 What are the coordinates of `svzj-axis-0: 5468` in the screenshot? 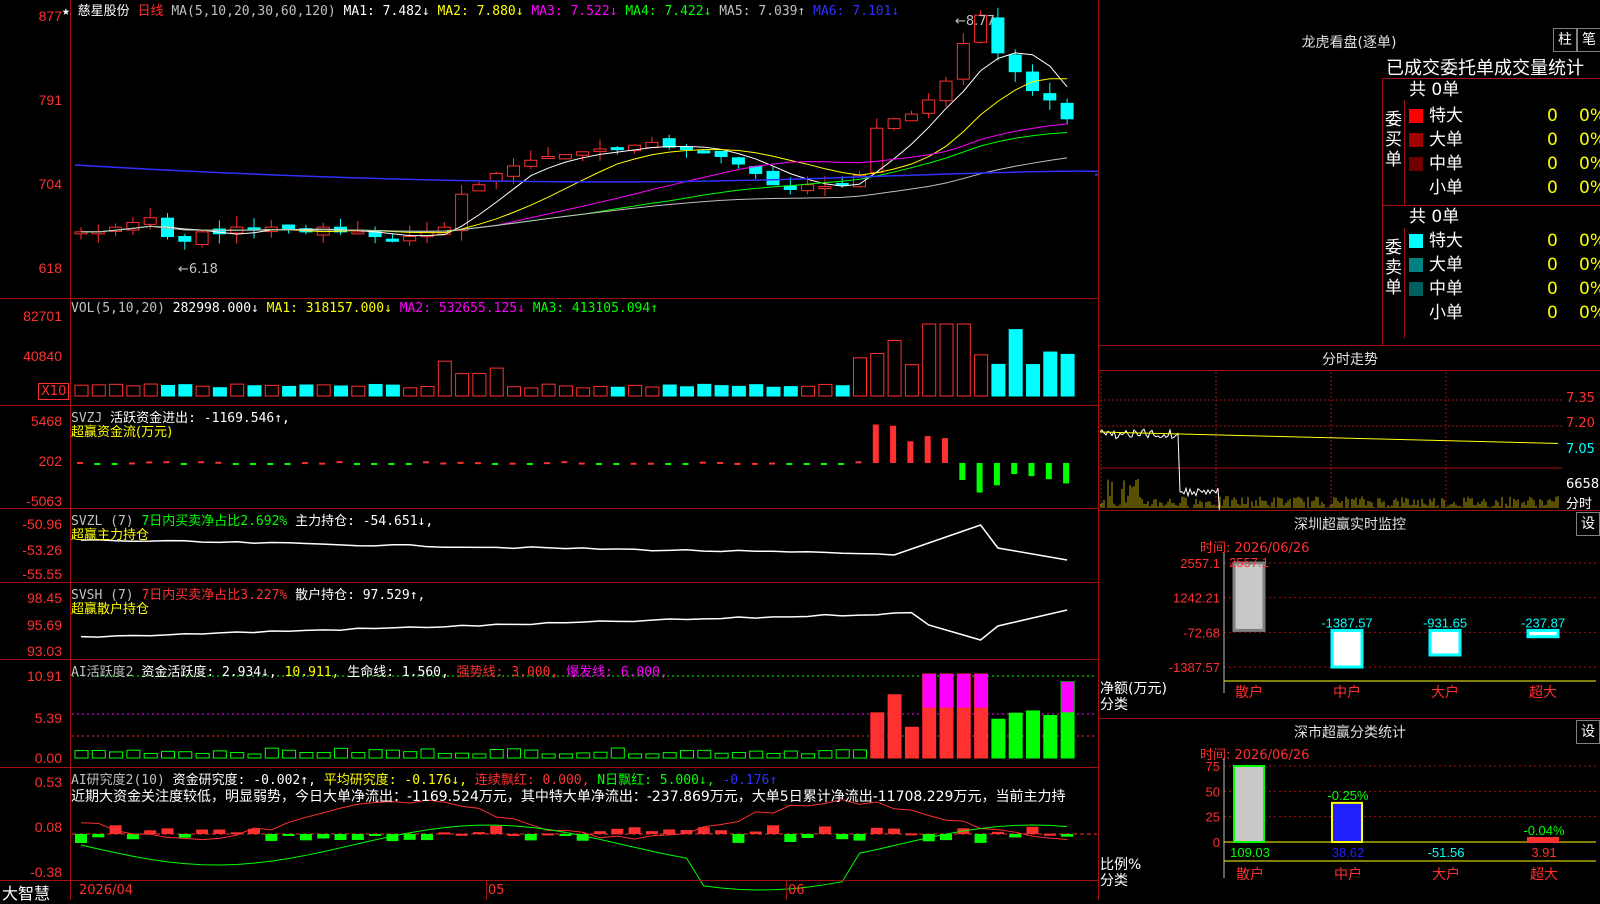 It's located at (46, 421).